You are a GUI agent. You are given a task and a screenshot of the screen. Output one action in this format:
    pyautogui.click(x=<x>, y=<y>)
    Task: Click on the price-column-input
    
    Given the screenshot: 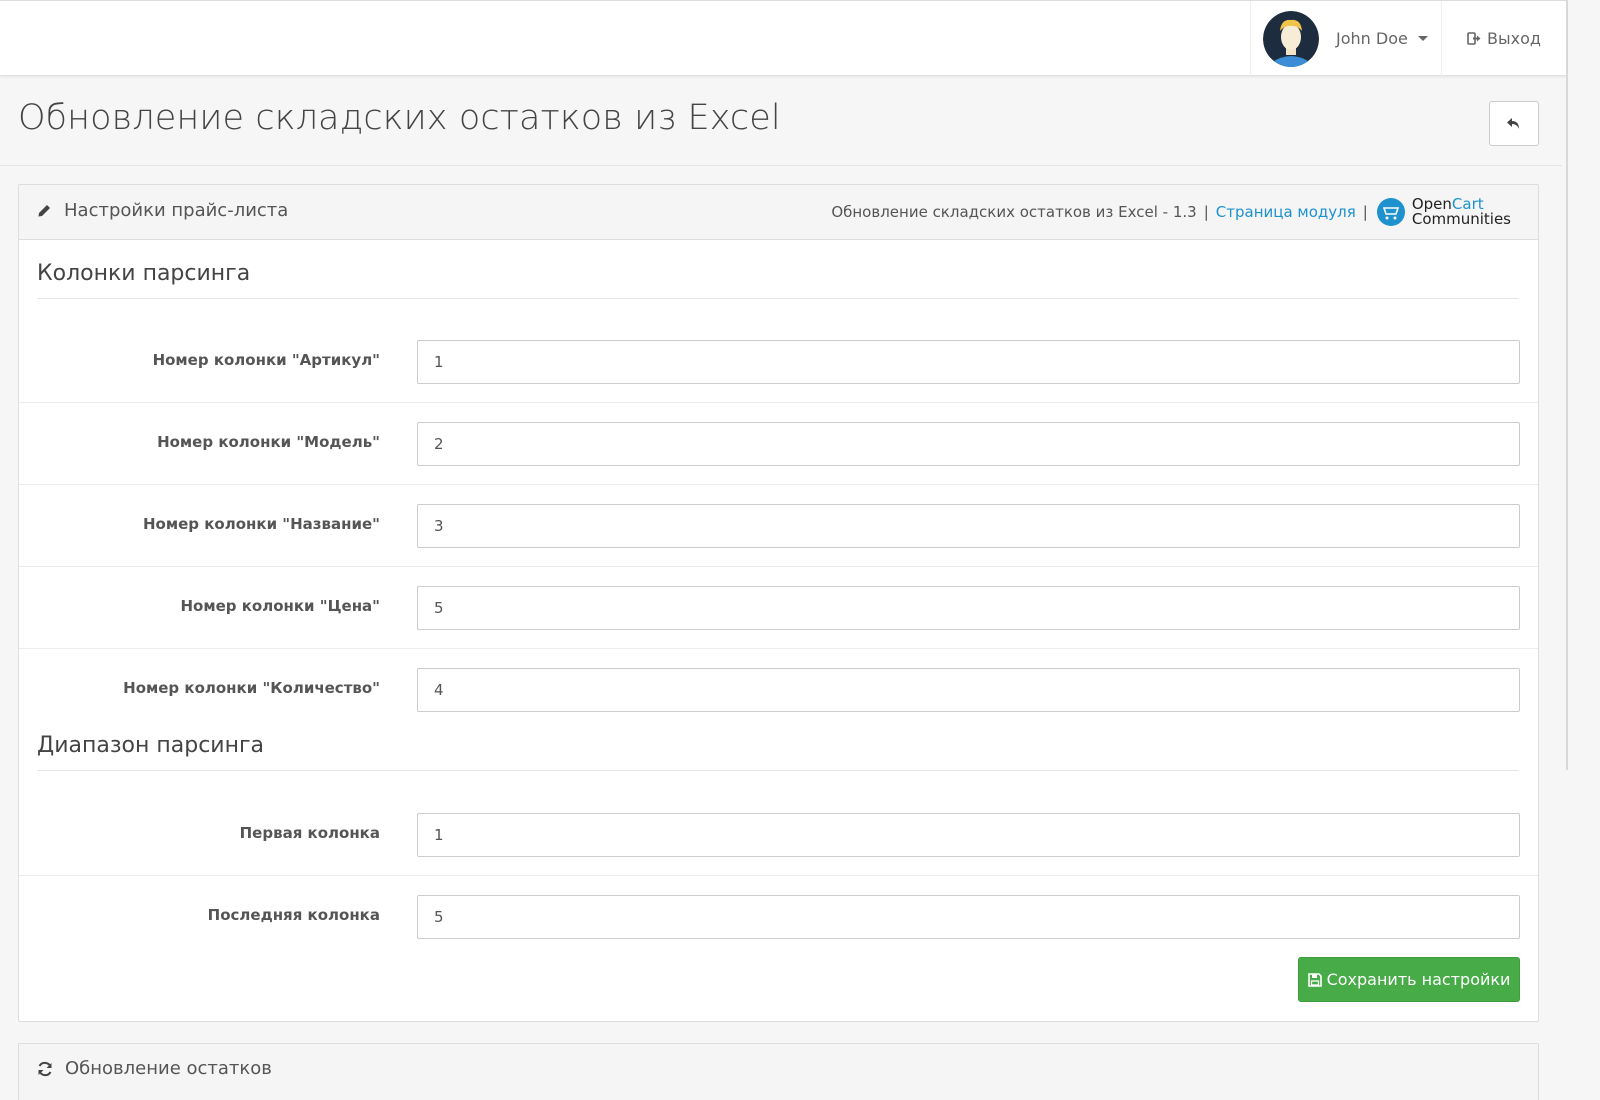 What is the action you would take?
    pyautogui.click(x=968, y=608)
    